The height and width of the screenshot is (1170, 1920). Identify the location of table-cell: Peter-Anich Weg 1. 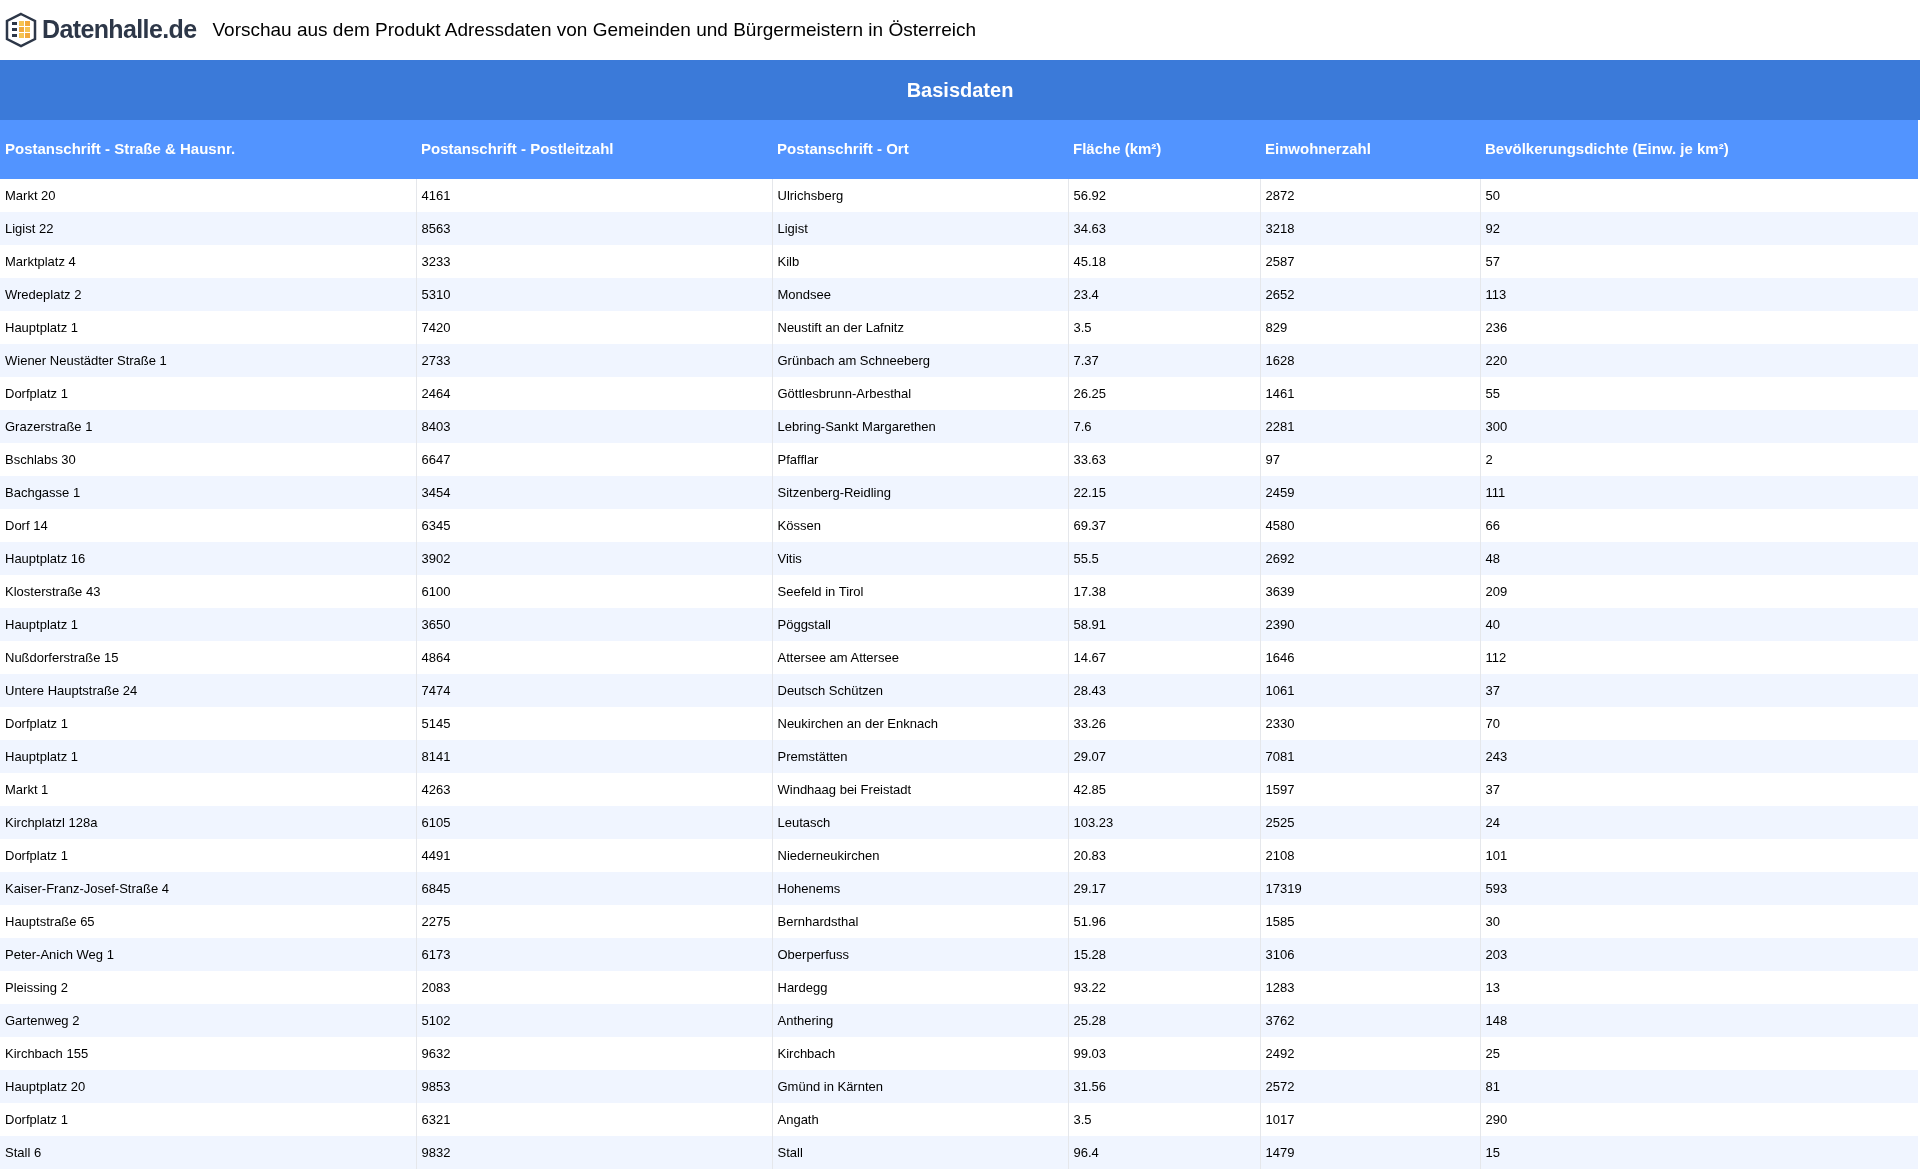
(208, 954).